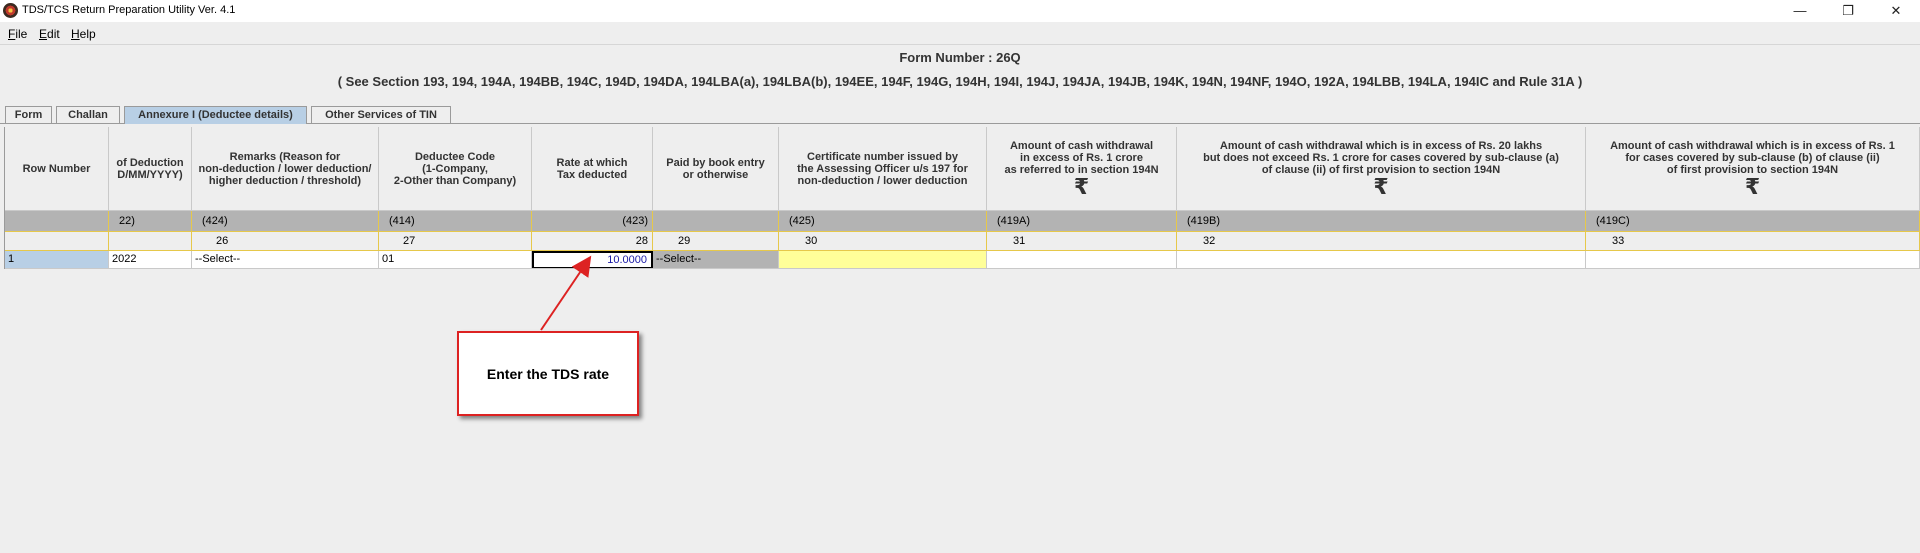 The width and height of the screenshot is (1920, 553). I want to click on header-line: Remarks (Reason for, so click(285, 156).